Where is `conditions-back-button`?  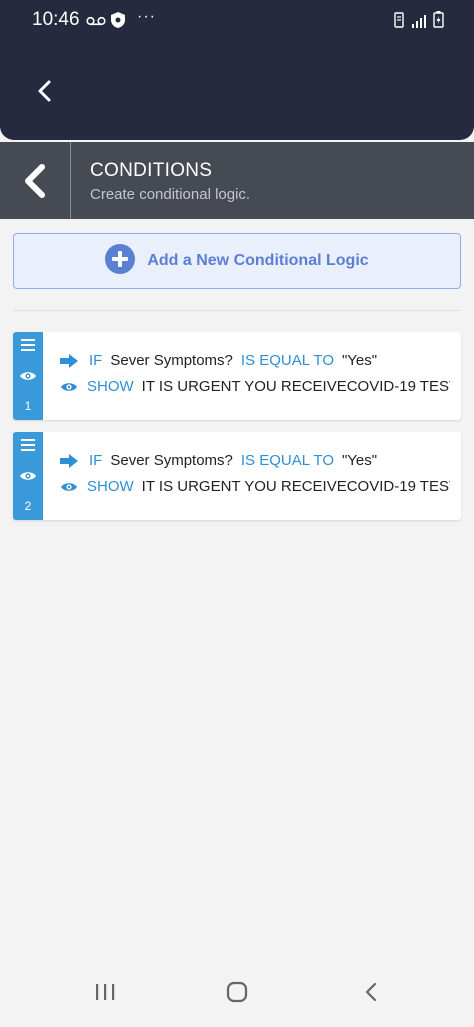
conditions-back-button is located at coordinates (35, 180).